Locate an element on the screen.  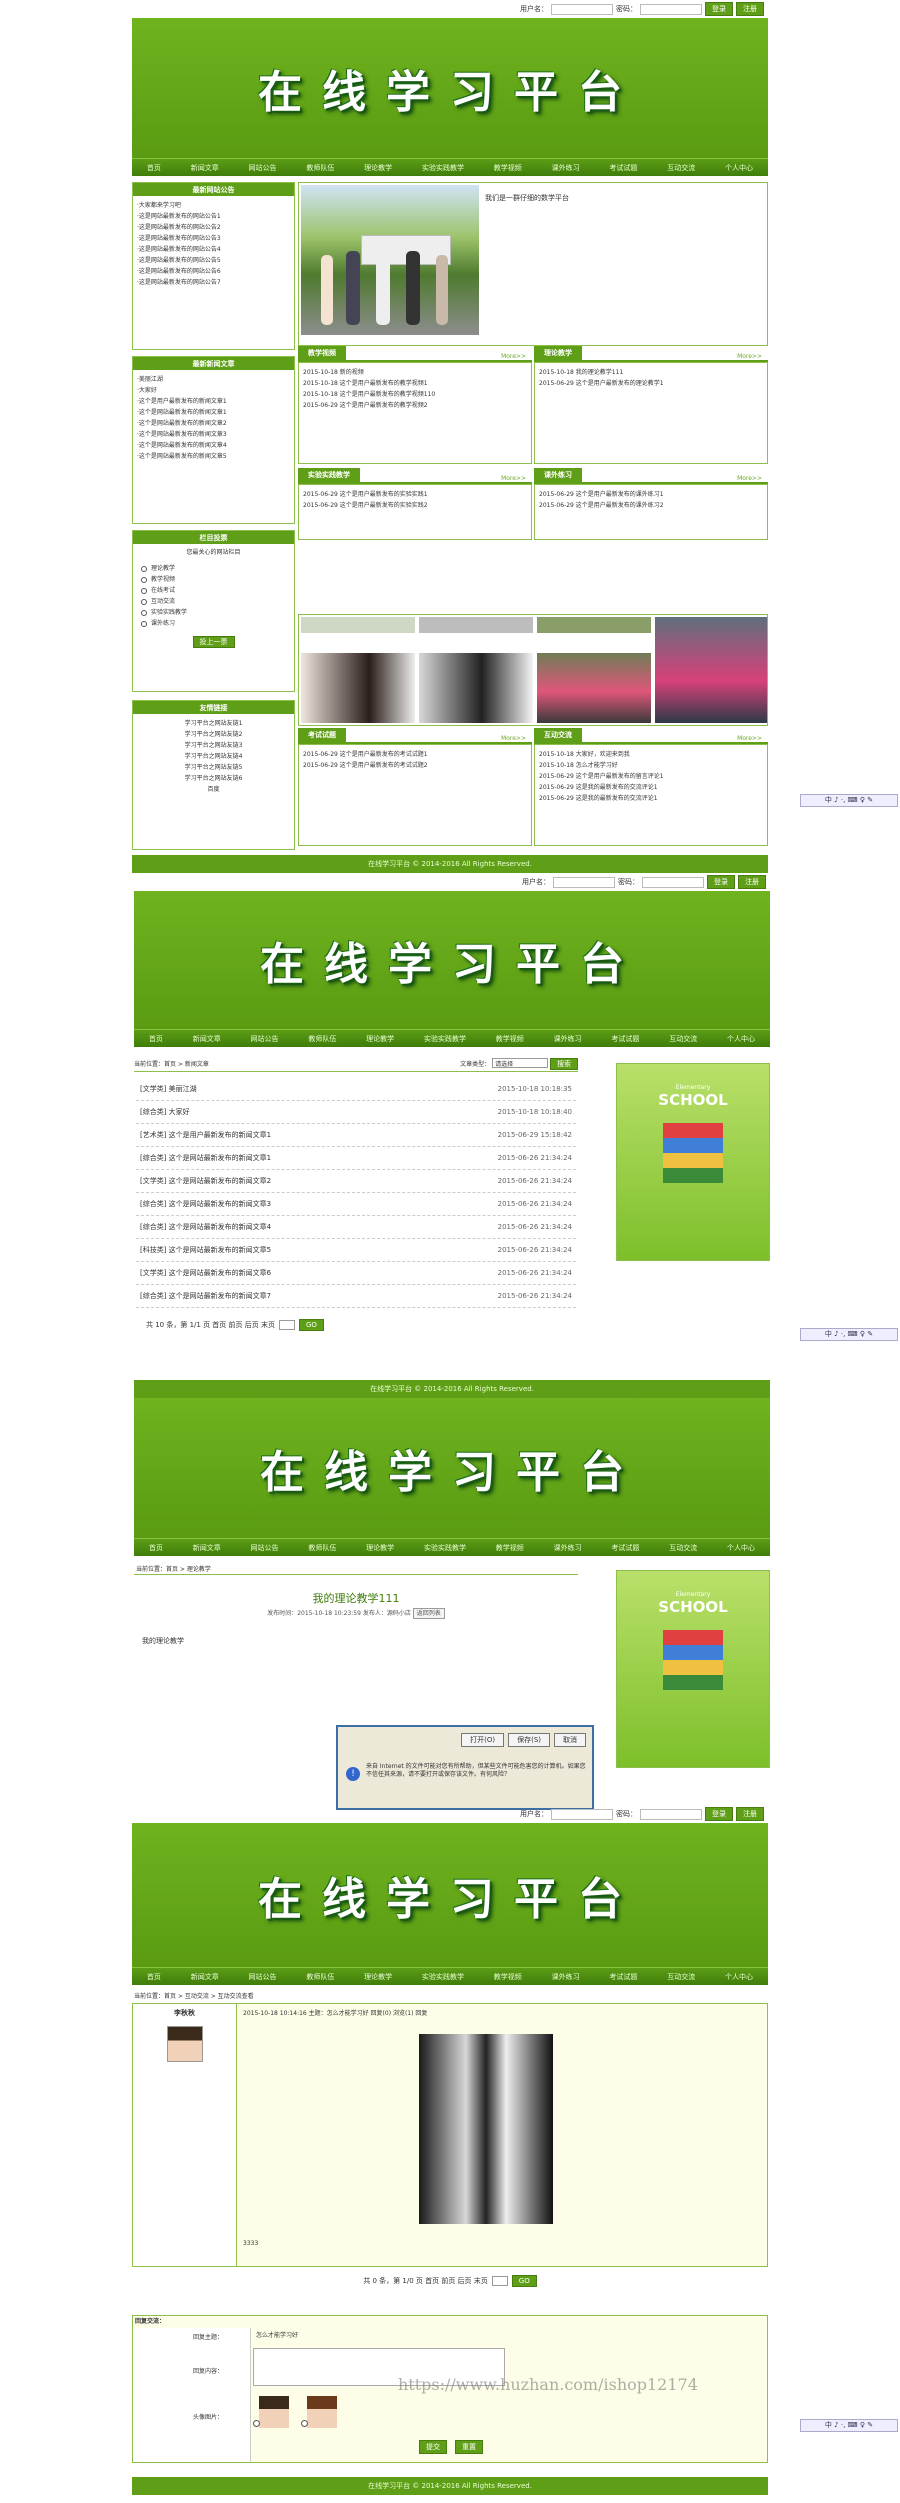
article-title: [综合类] 这个是网站最新发布的新闻文章4 is located at coordinates (205, 1227).